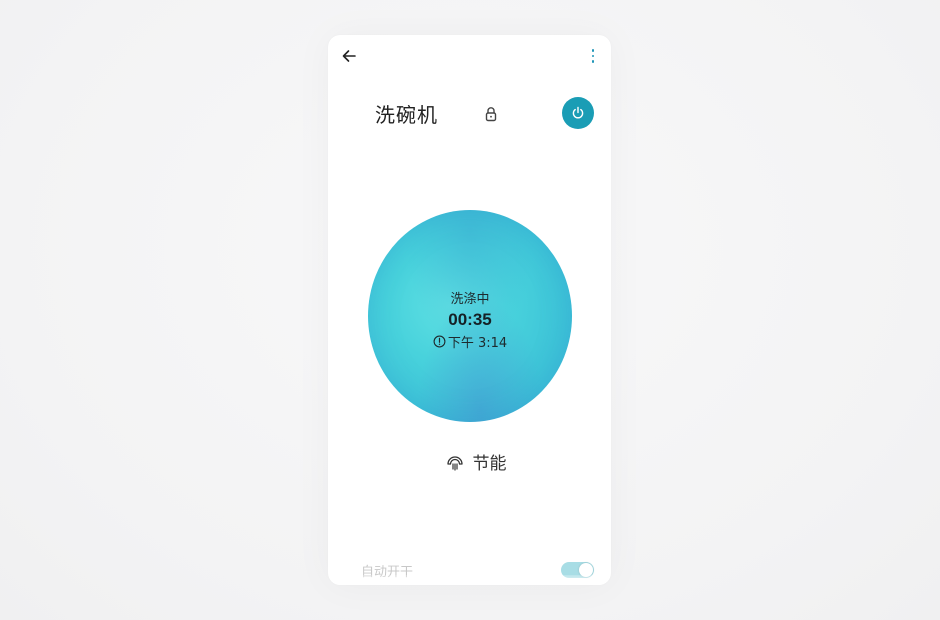  I want to click on more-menu-button, so click(593, 56).